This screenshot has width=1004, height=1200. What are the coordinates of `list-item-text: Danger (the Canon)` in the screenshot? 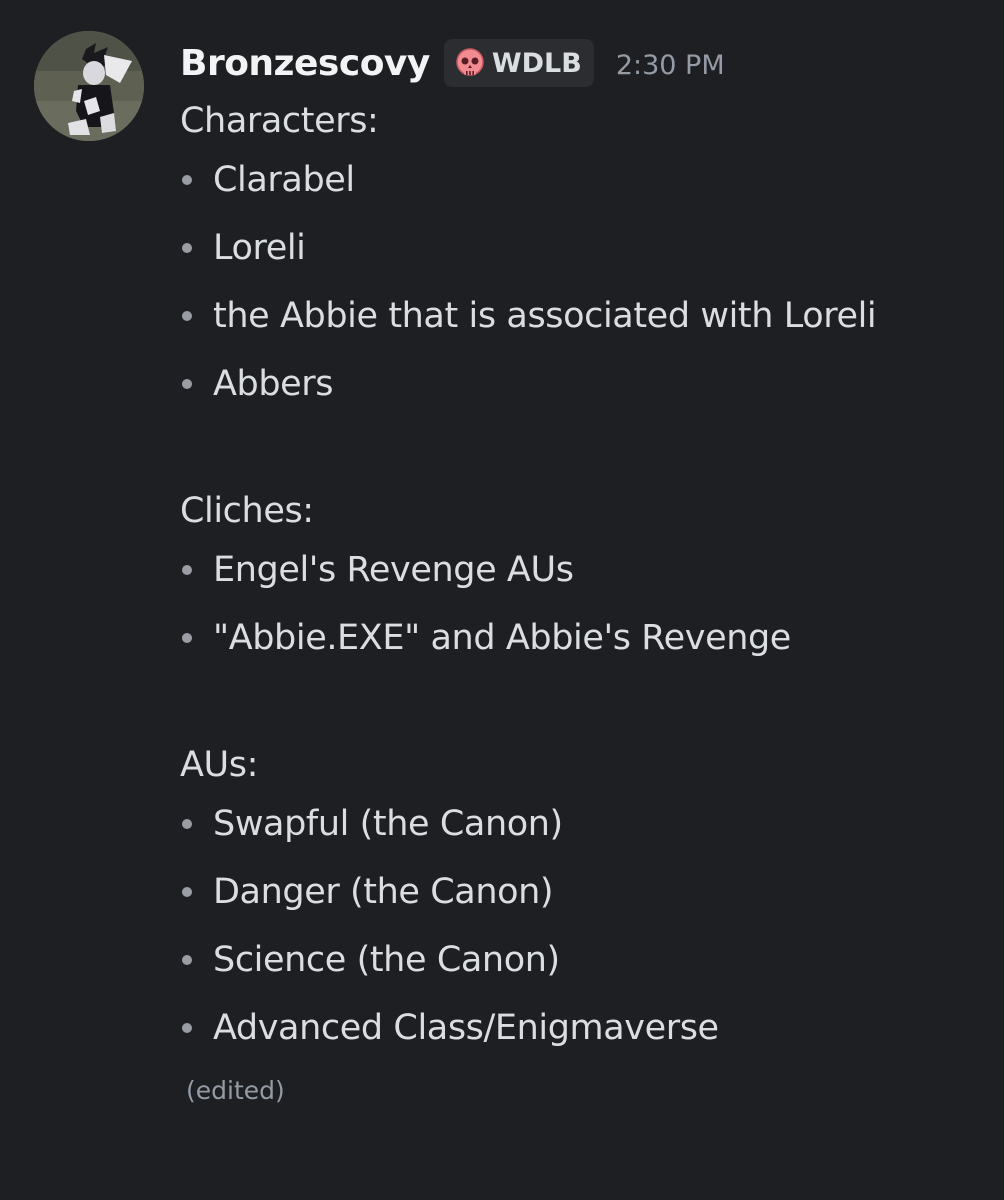 It's located at (383, 892).